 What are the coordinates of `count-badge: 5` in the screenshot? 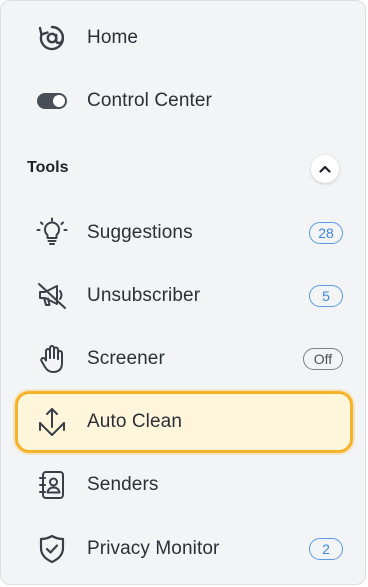 It's located at (326, 296).